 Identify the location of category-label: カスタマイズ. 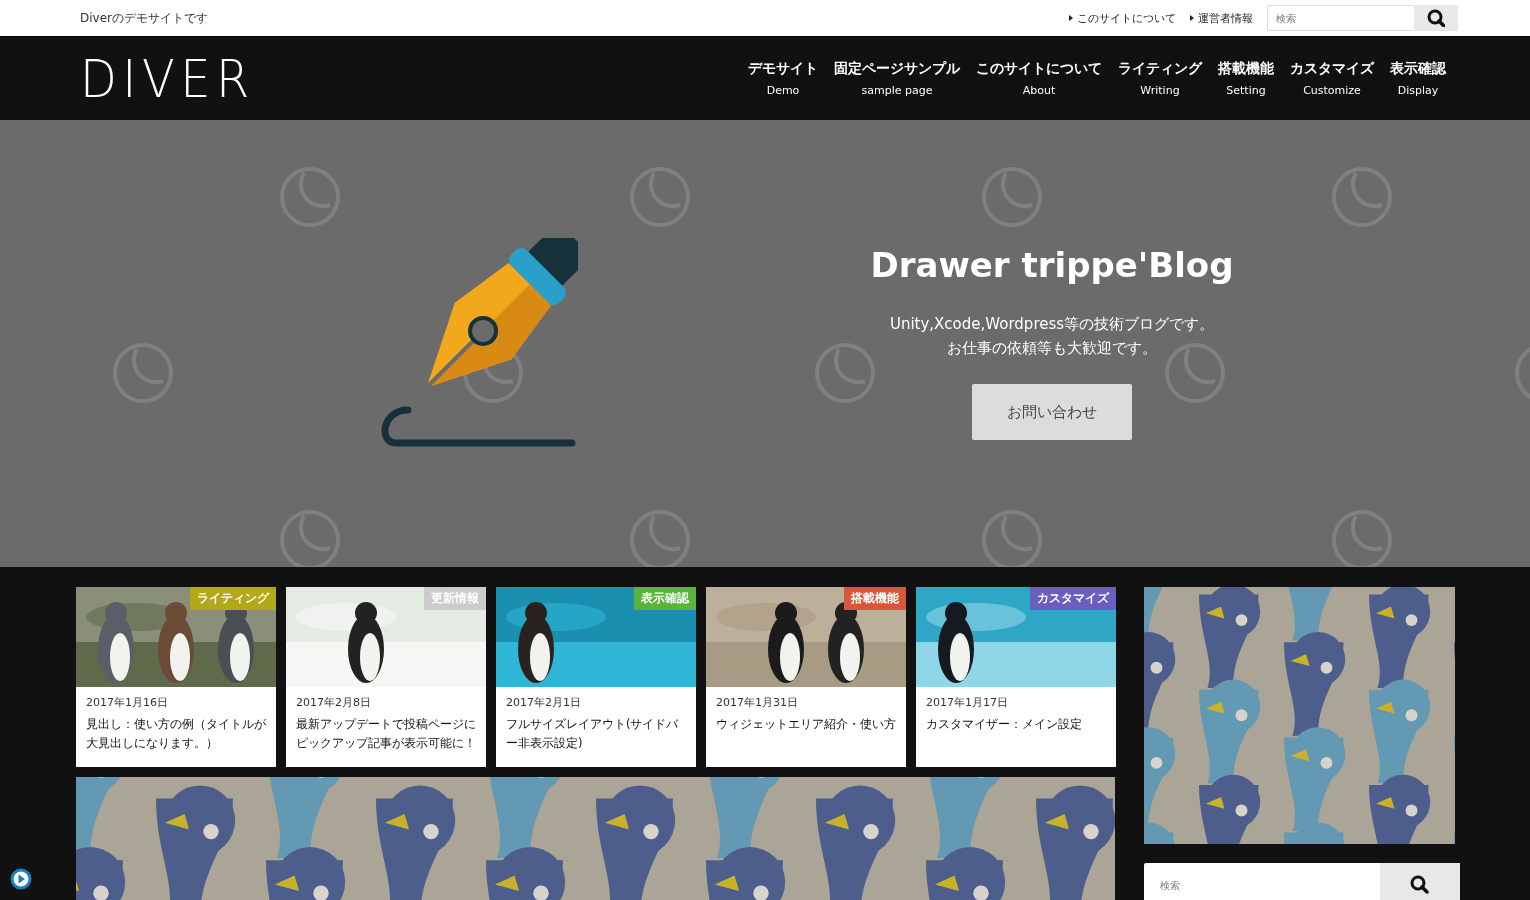
(1073, 598).